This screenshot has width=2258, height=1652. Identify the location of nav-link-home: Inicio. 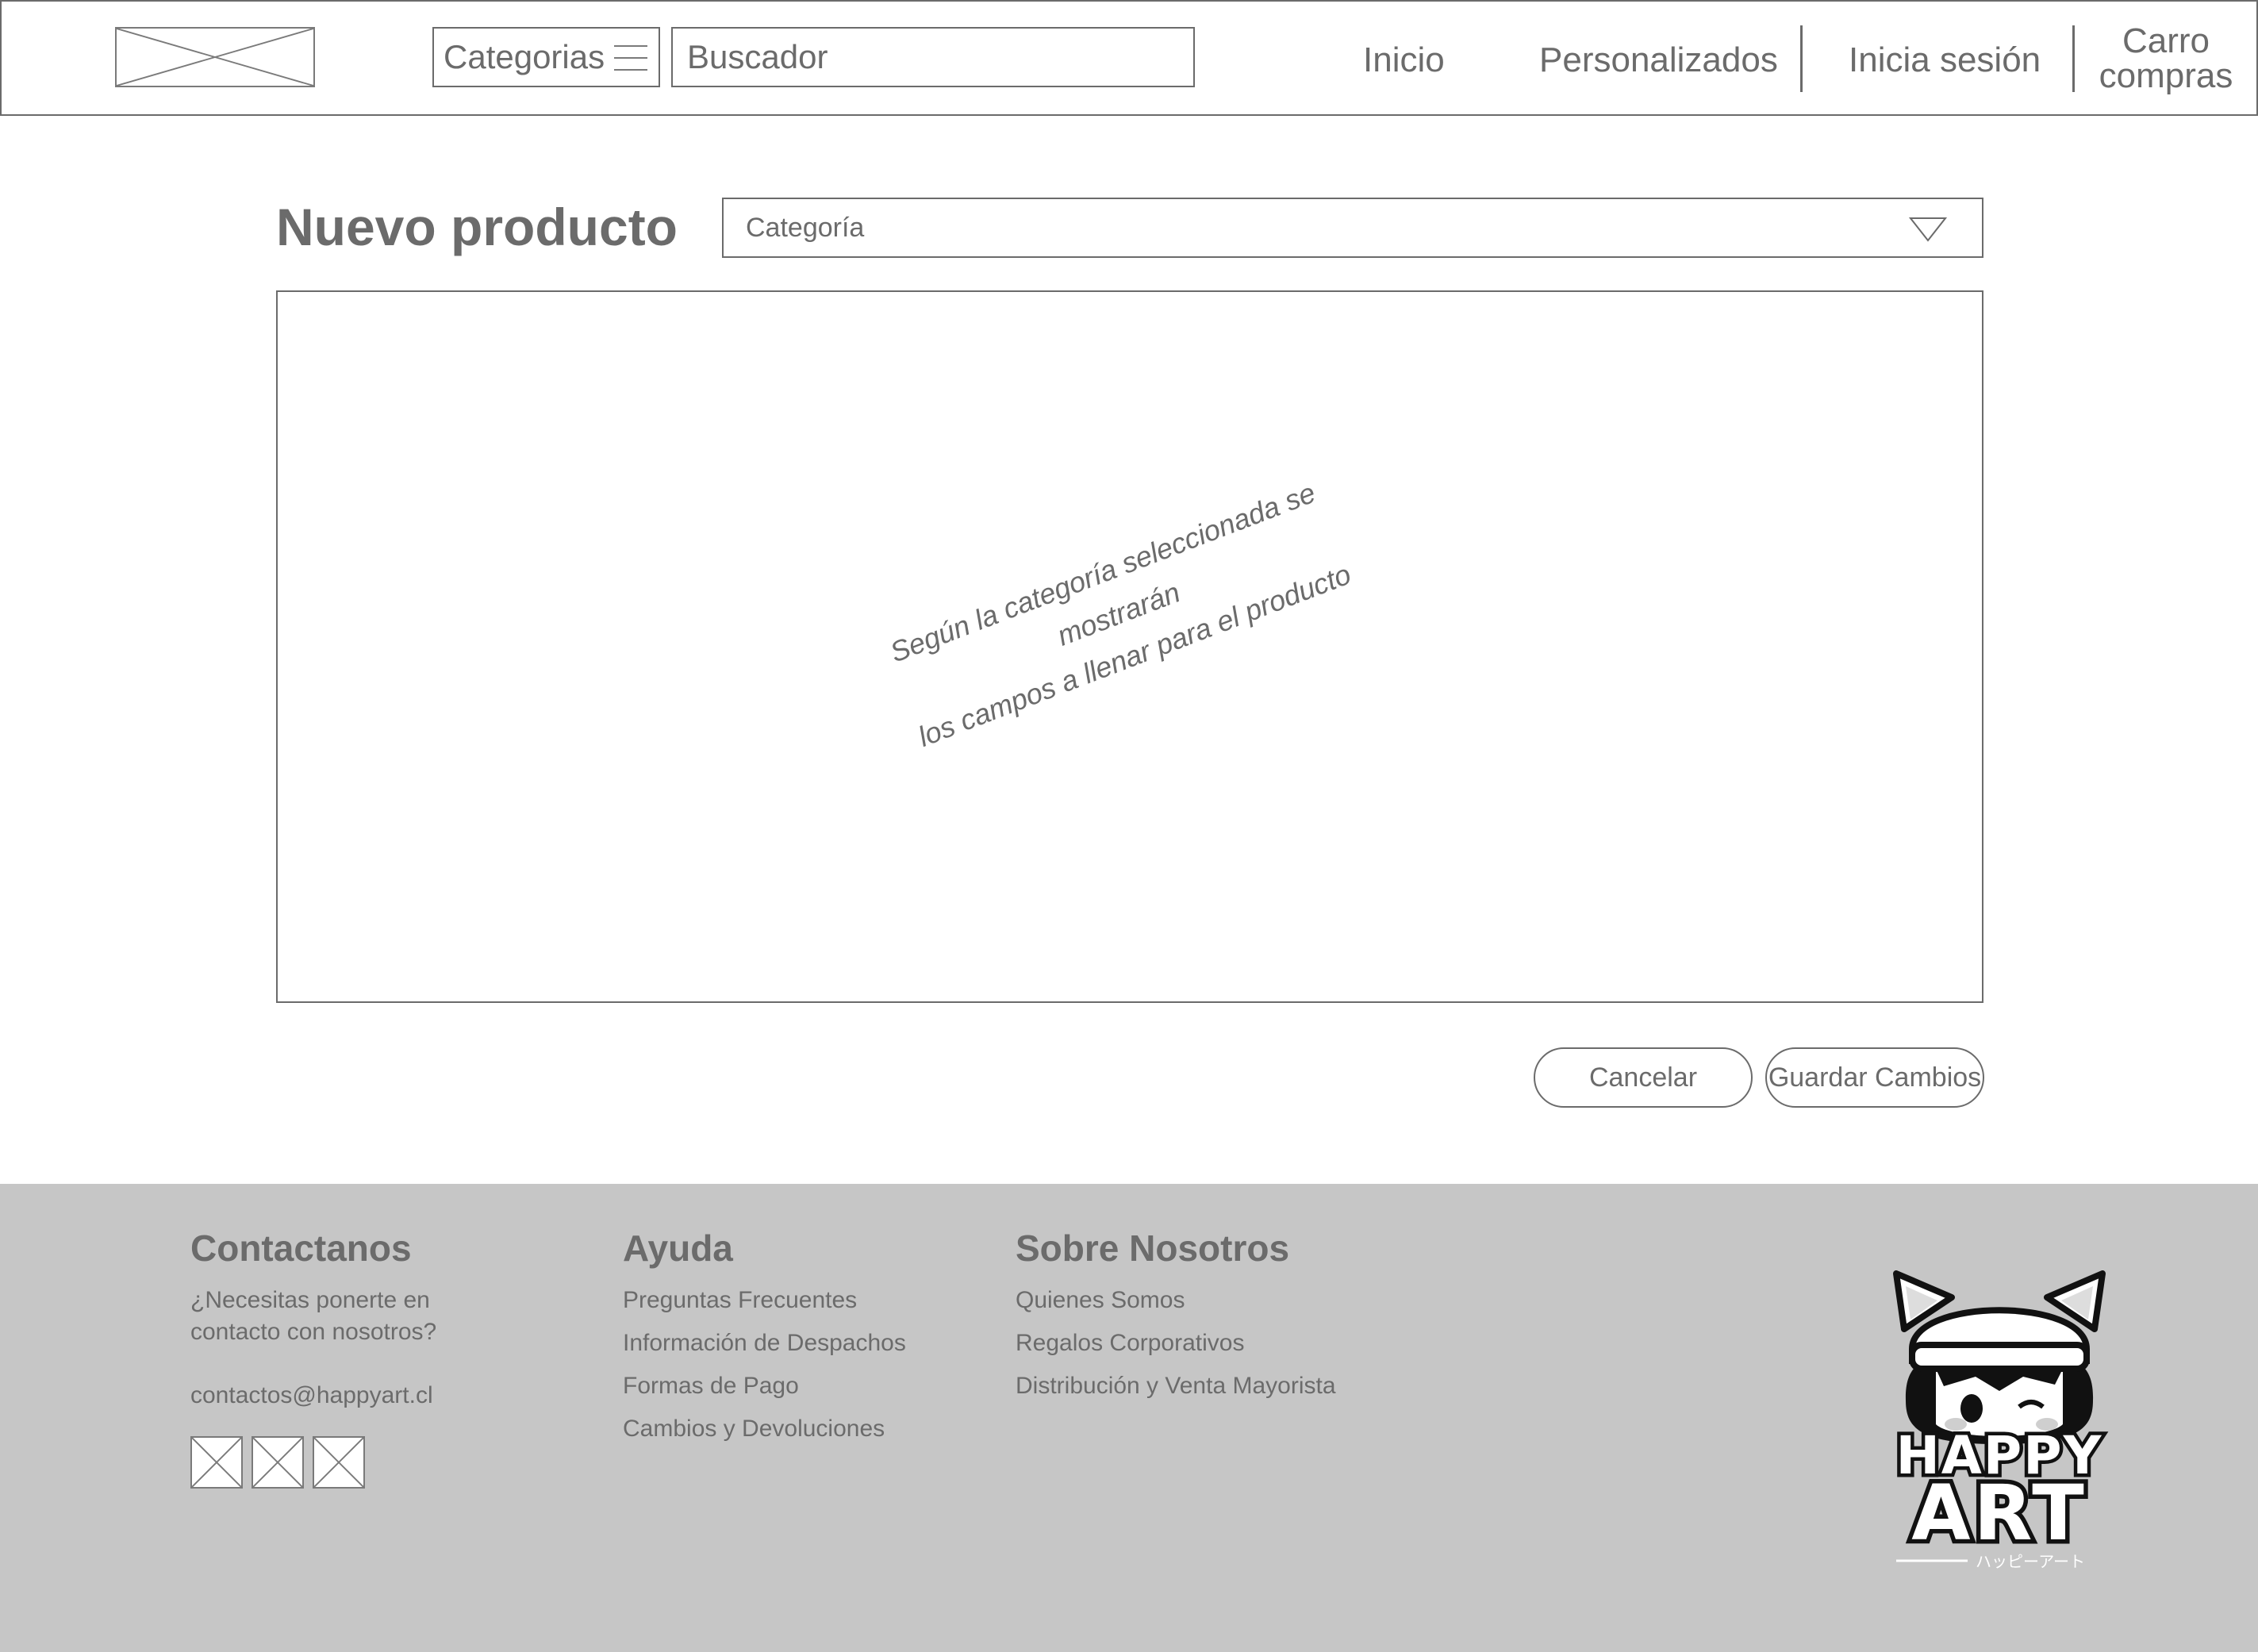
(1404, 60).